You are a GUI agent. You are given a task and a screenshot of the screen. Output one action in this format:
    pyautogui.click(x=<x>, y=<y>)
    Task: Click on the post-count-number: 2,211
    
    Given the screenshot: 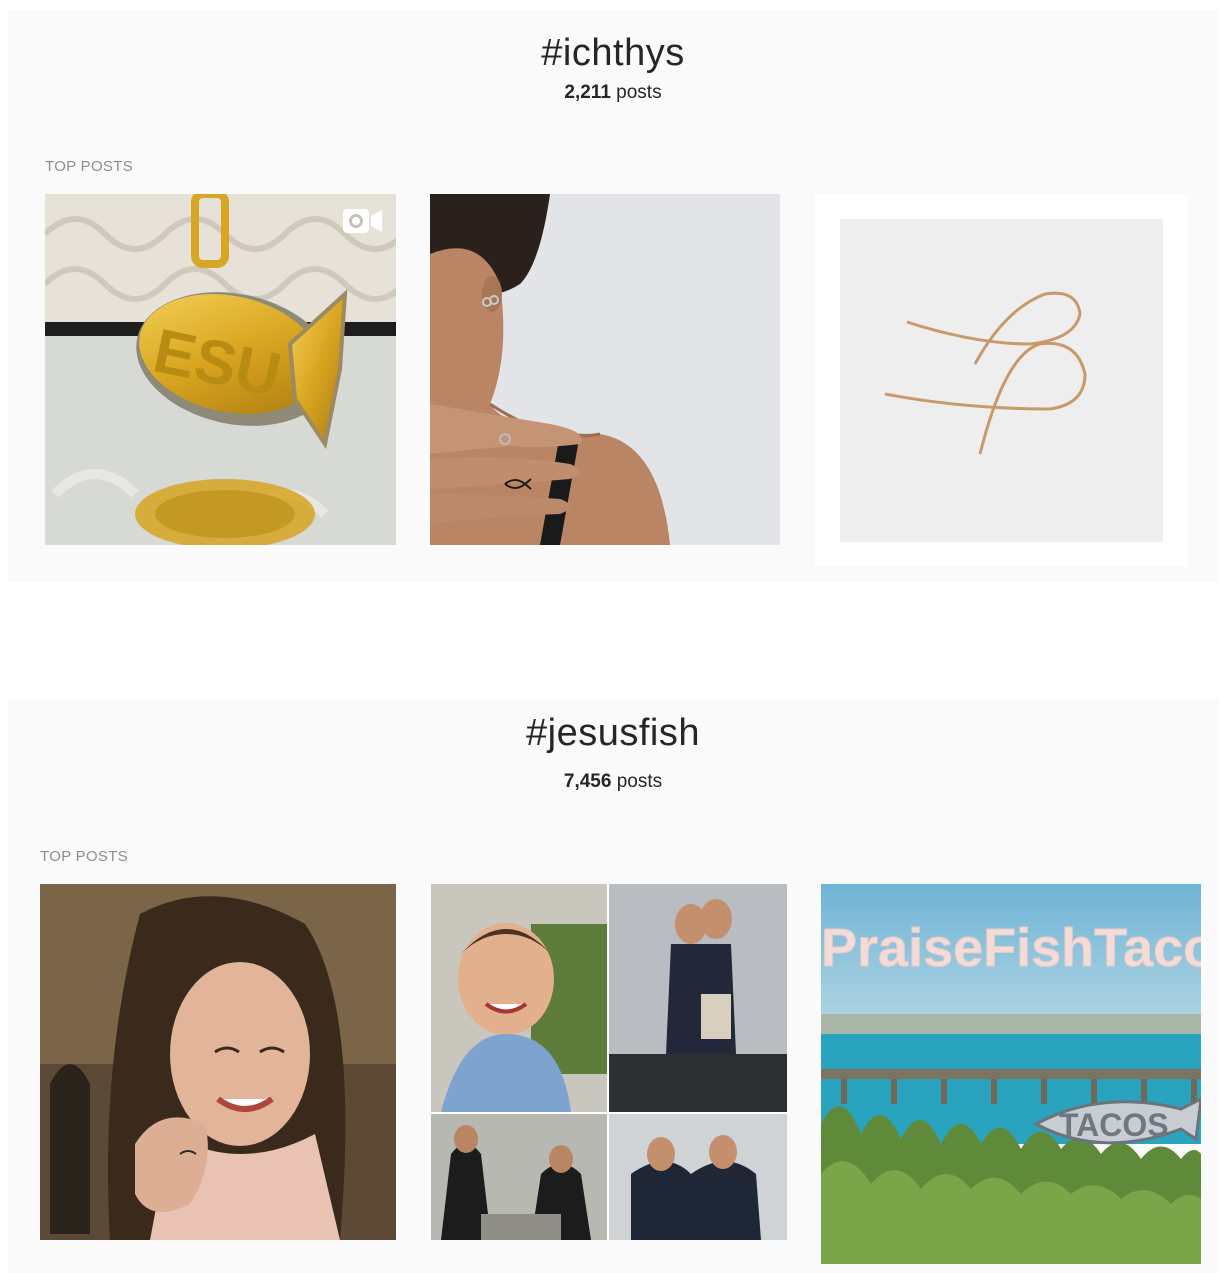 What is the action you would take?
    pyautogui.click(x=587, y=92)
    